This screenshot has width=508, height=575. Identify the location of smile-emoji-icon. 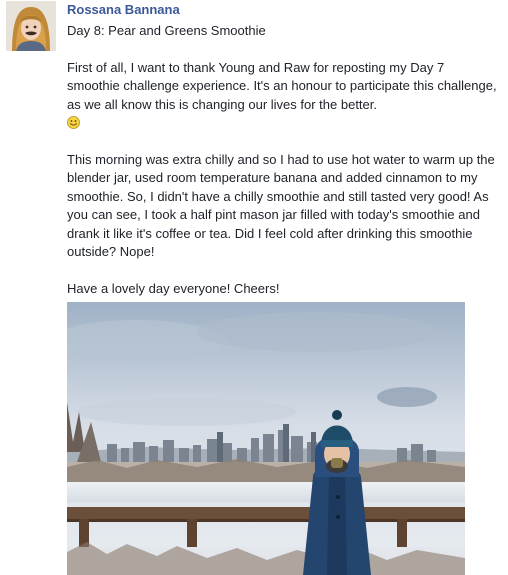
(73, 122).